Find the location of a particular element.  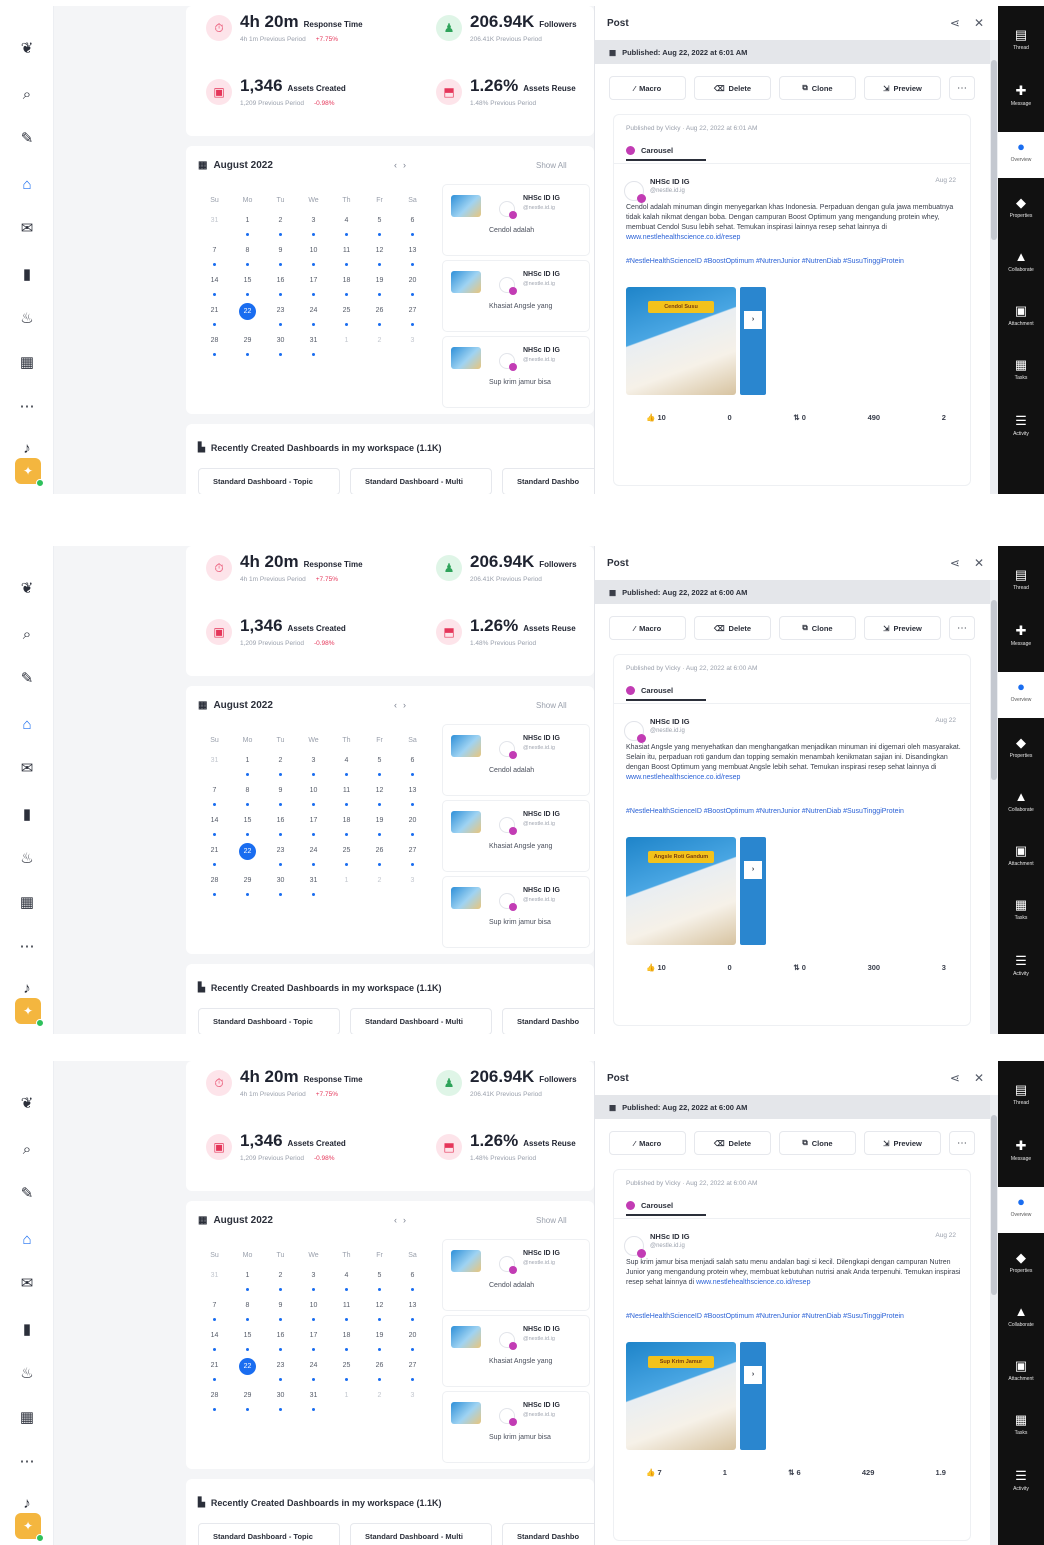

dashboard-item: Standard Dashboard - Topic is located at coordinates (269, 1534).